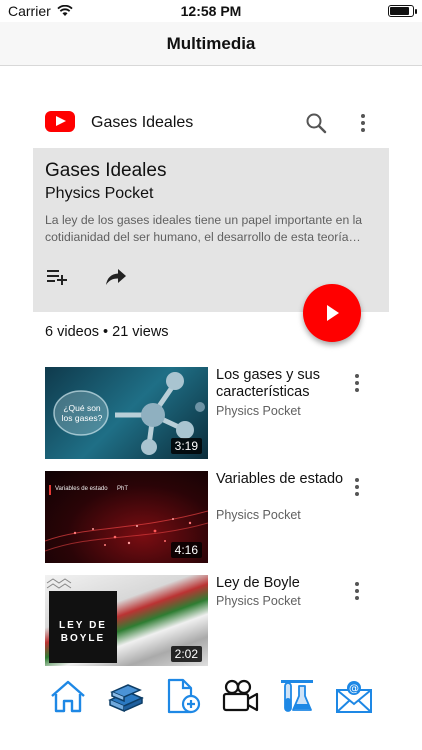 This screenshot has width=422, height=750. I want to click on navigation-bar: Multimedia, so click(211, 44).